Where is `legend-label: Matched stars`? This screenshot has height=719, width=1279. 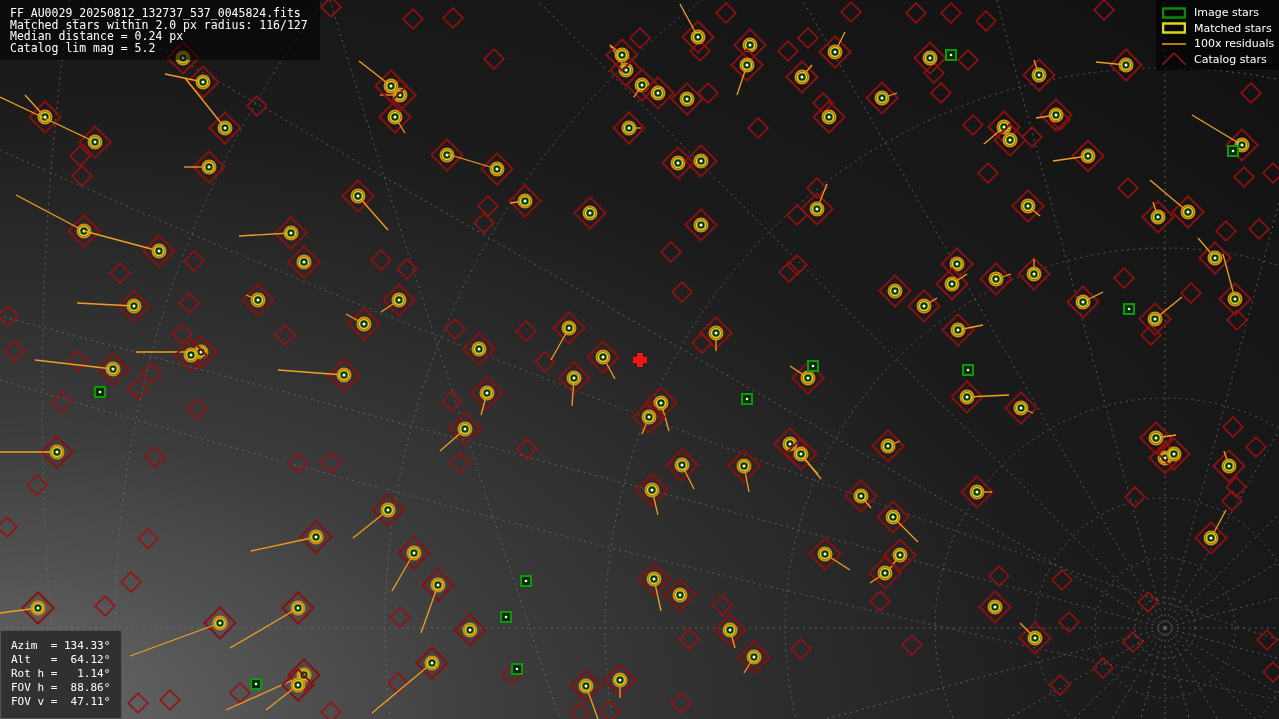 legend-label: Matched stars is located at coordinates (1233, 28).